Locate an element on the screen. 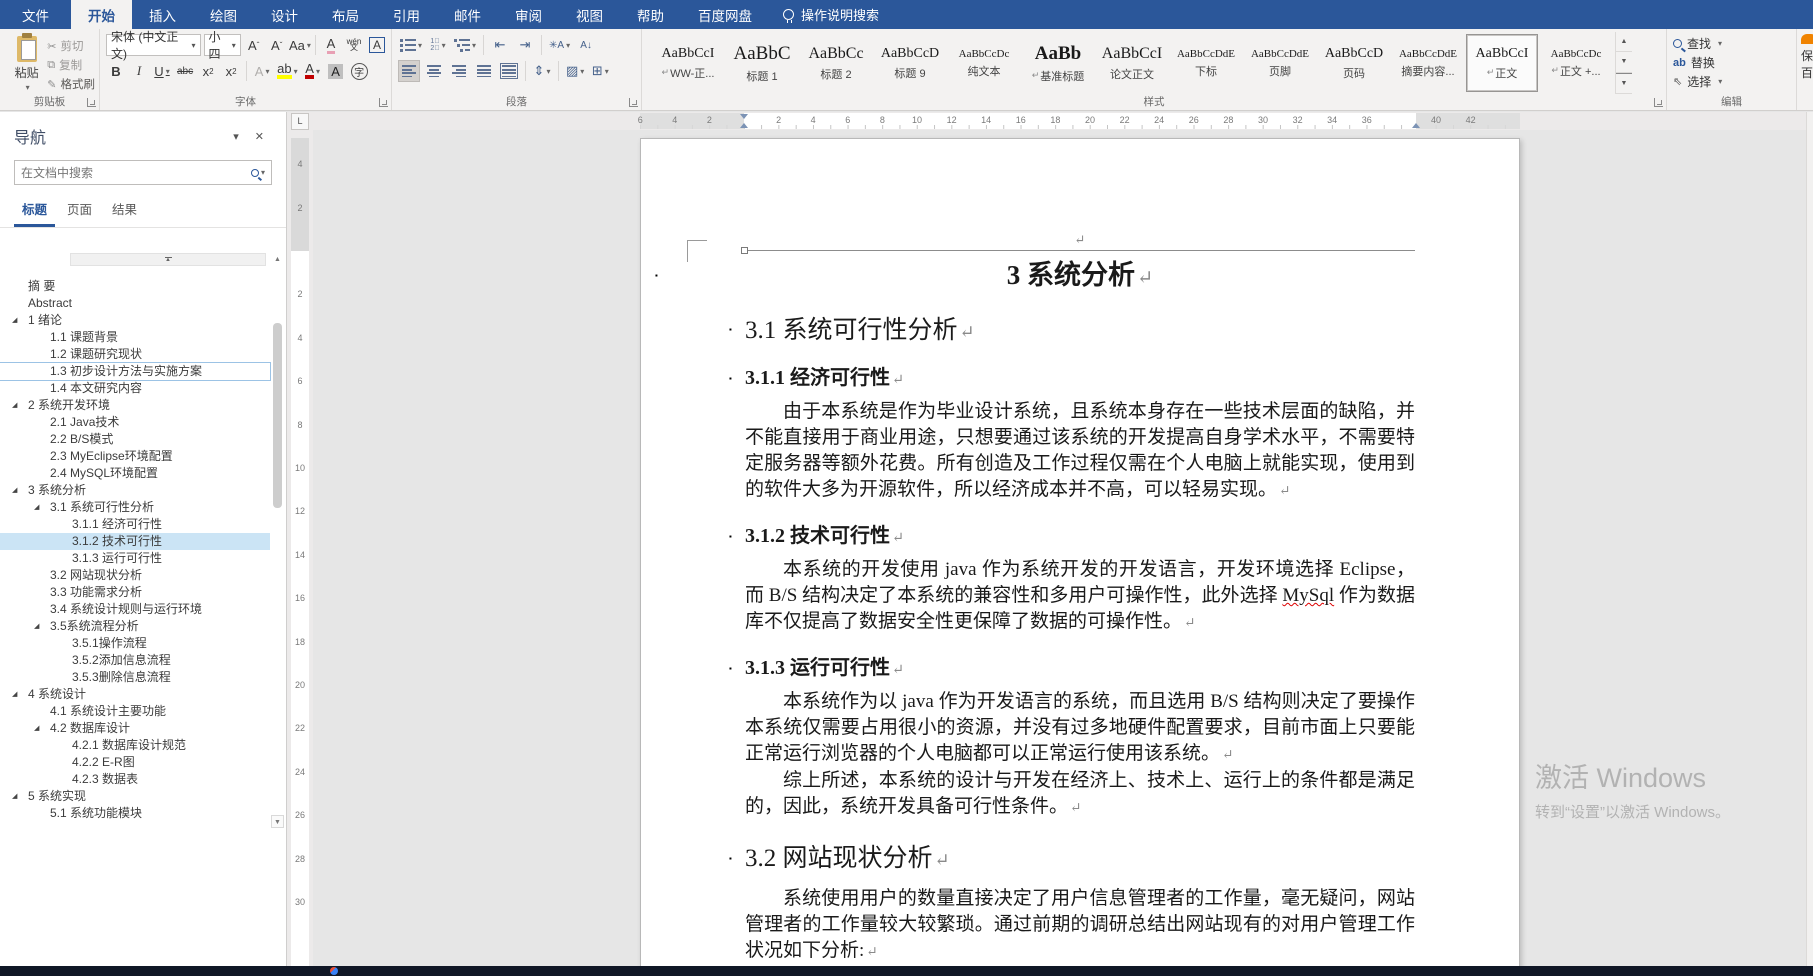 This screenshot has width=1813, height=976. nav-scrollbar: ▲ ▼ is located at coordinates (277, 540).